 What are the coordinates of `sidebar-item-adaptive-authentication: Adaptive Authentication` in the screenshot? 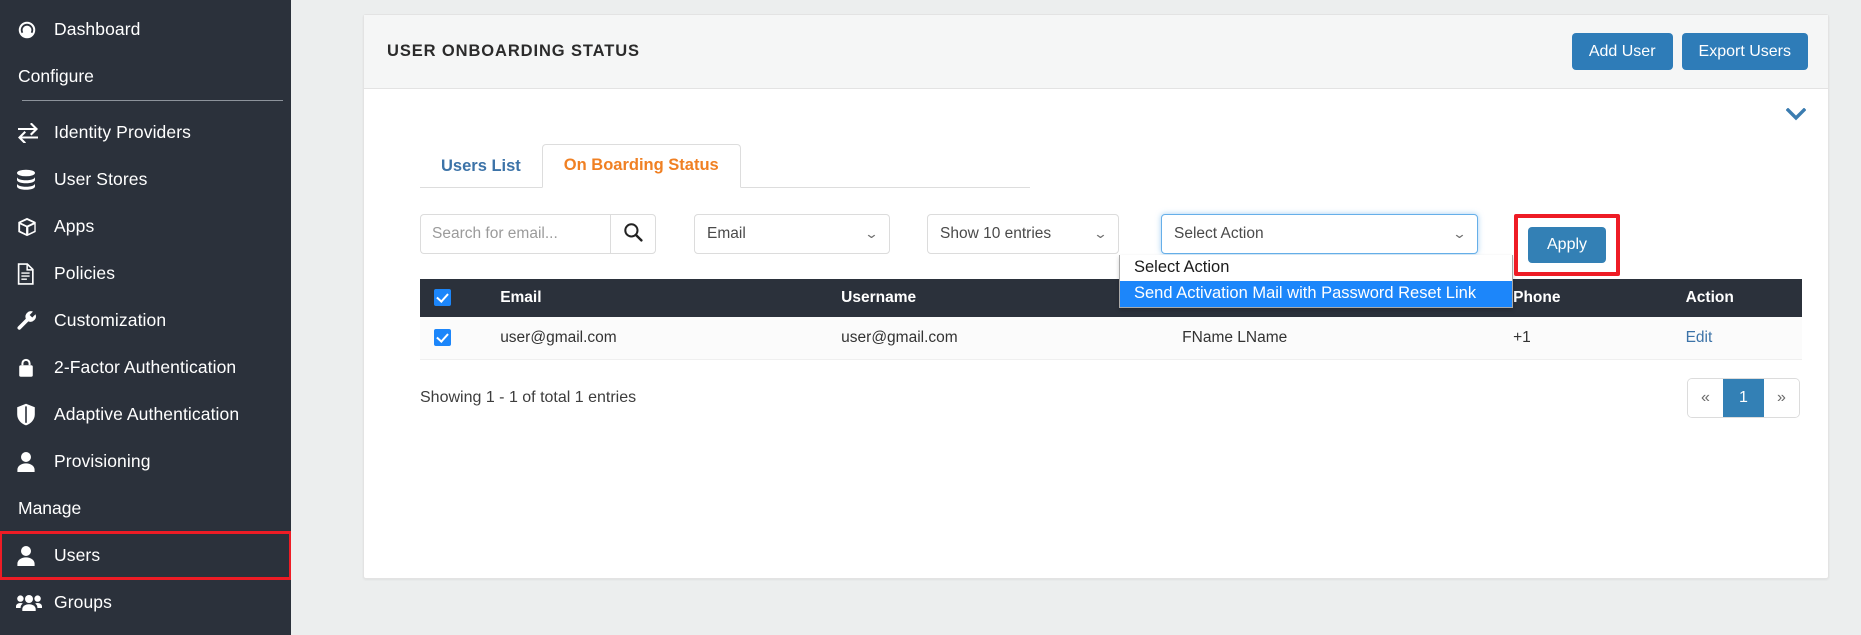 It's located at (145, 414).